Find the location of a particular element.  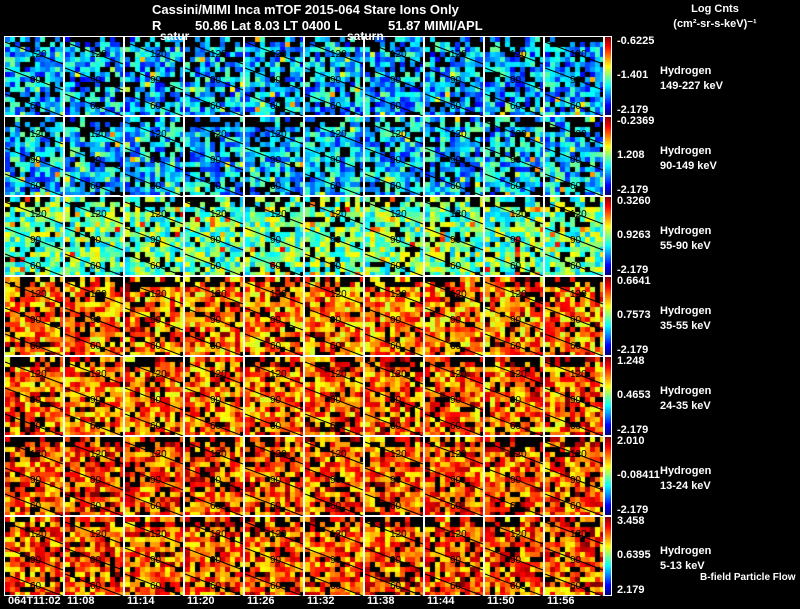

time-tick-label: 11:08 is located at coordinates (81, 601).